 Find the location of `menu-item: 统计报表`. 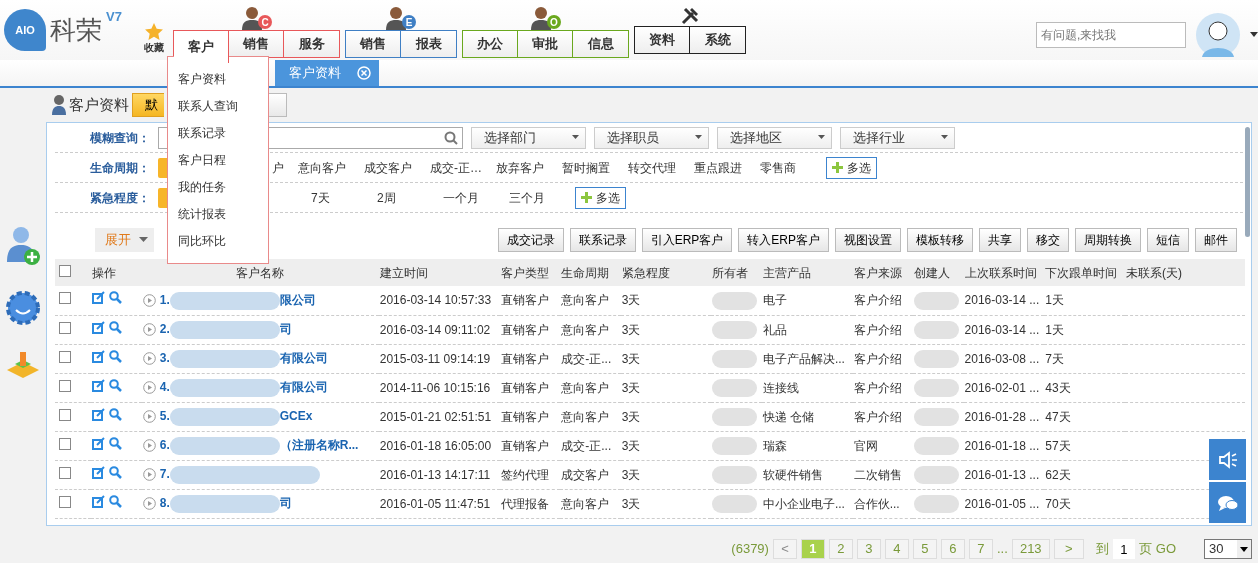

menu-item: 统计报表 is located at coordinates (218, 218).